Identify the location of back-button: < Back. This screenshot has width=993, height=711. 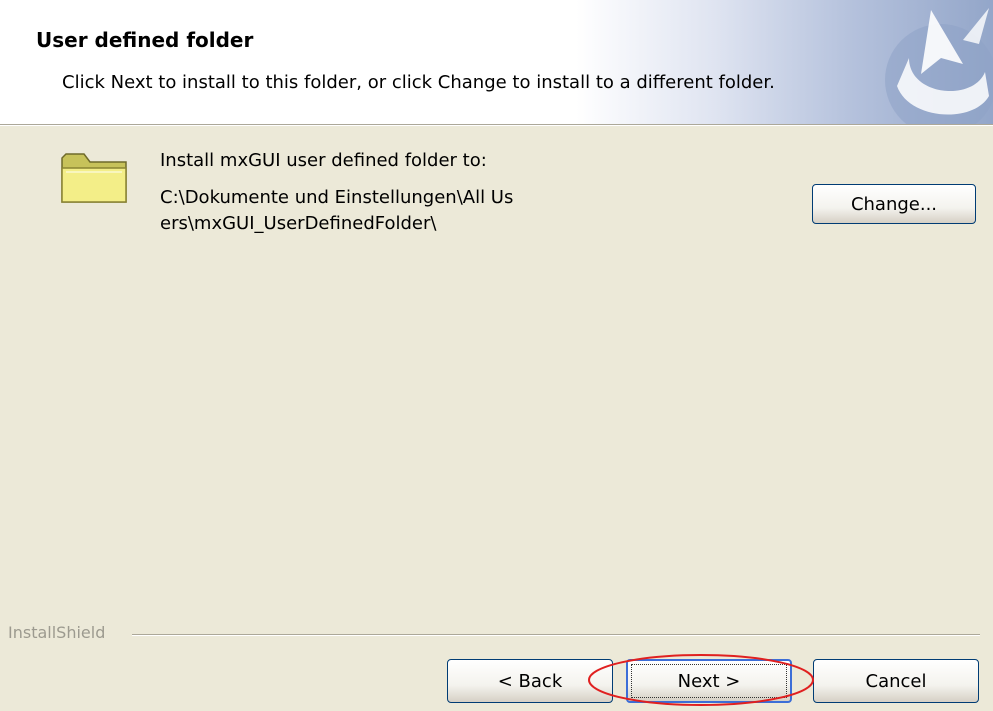
(530, 681).